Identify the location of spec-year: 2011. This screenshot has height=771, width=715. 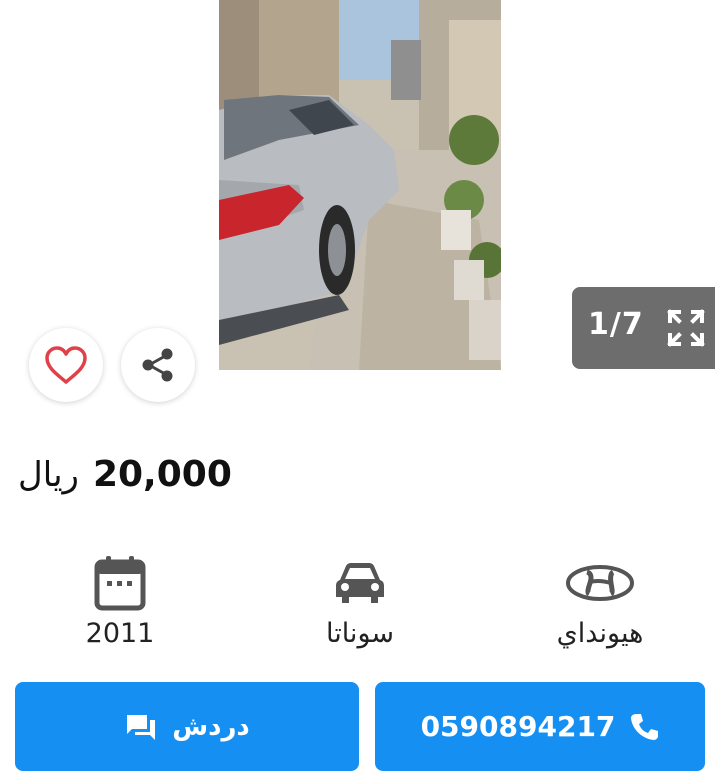
(120, 600).